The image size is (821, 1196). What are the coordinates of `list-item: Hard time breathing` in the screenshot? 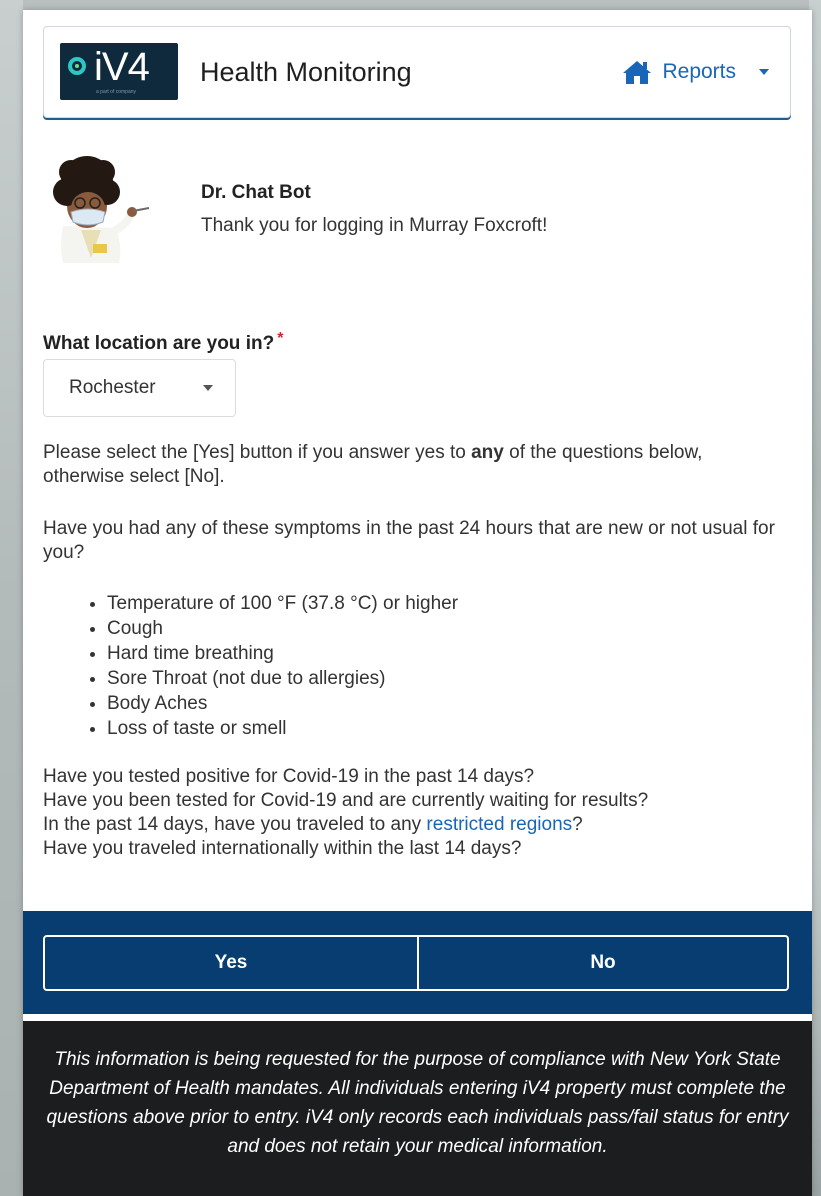 It's located at (282, 653).